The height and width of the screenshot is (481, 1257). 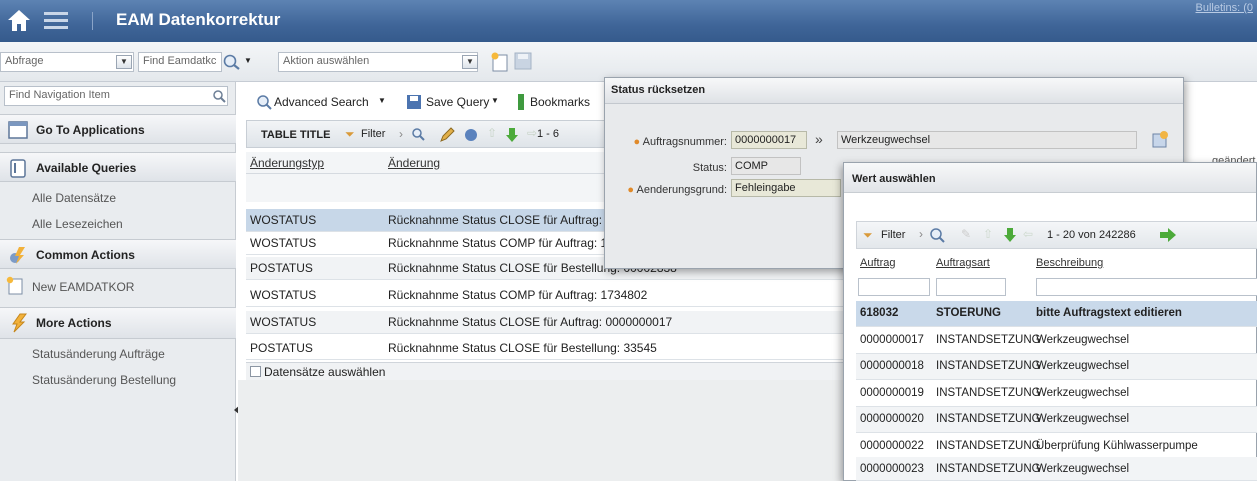 I want to click on new-eamdatkor-item: New EAMDATKOR, so click(x=118, y=288).